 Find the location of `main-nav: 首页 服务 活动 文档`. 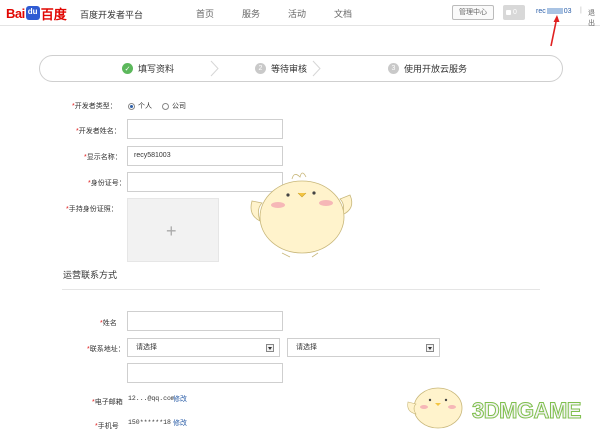

main-nav: 首页 服务 活动 文档 is located at coordinates (288, 13).